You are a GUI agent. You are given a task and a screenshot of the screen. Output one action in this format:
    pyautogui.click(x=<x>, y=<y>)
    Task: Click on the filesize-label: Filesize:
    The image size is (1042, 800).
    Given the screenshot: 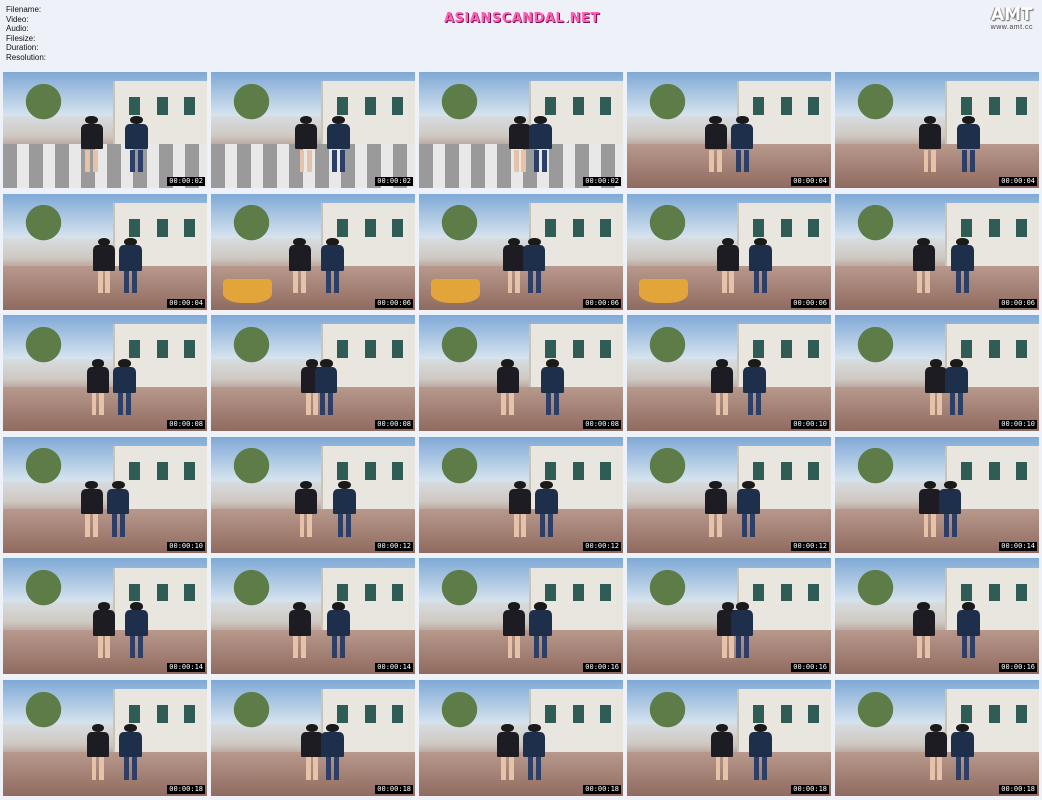 What is the action you would take?
    pyautogui.click(x=21, y=38)
    